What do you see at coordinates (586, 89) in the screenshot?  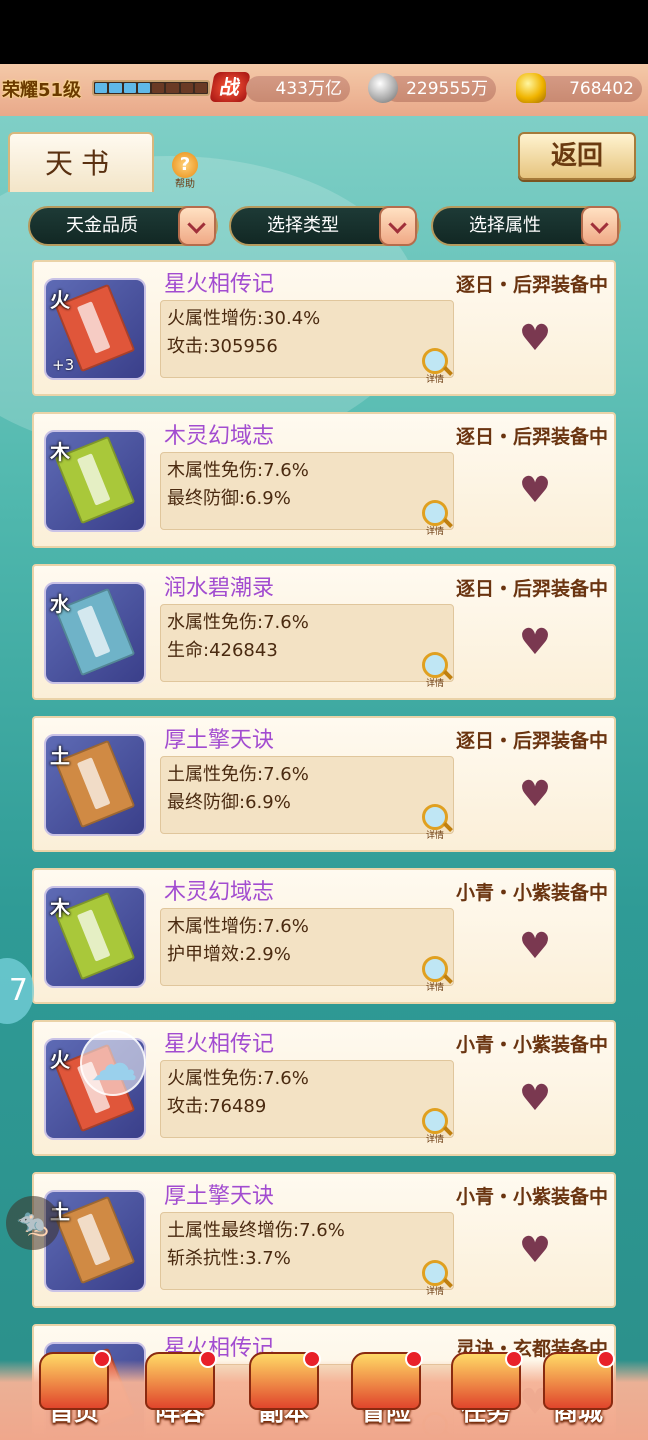 I see `gold-value: 768402` at bounding box center [586, 89].